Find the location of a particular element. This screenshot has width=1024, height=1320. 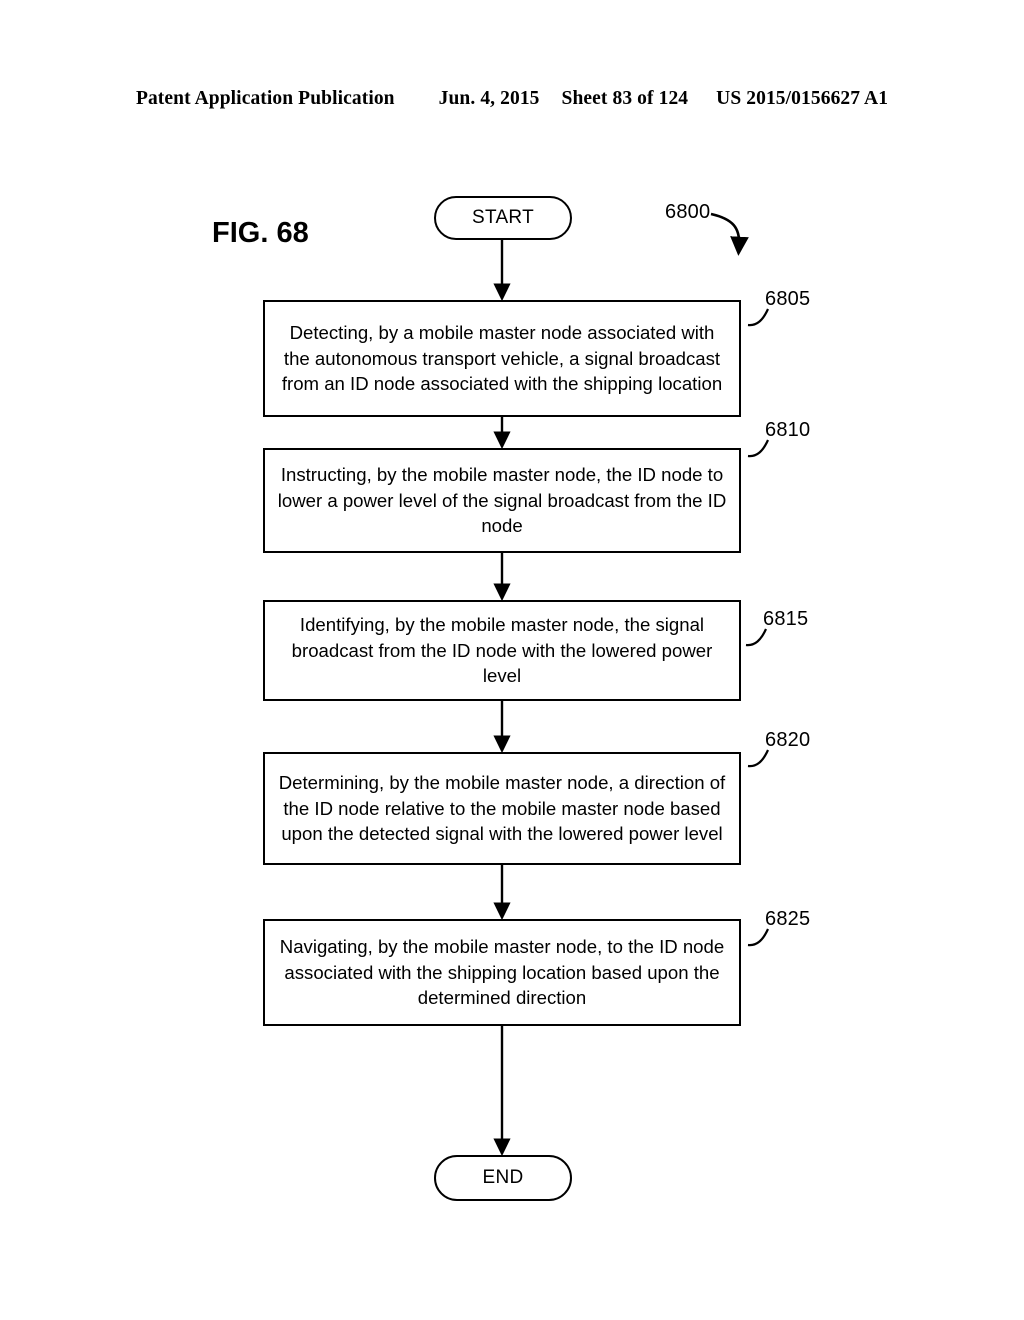

figure-label: FIG. 68 is located at coordinates (260, 233).